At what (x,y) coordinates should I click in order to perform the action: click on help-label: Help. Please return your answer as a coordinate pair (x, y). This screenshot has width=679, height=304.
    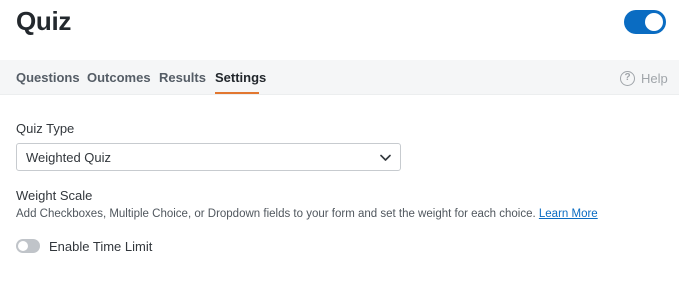
    Looking at the image, I should click on (654, 78).